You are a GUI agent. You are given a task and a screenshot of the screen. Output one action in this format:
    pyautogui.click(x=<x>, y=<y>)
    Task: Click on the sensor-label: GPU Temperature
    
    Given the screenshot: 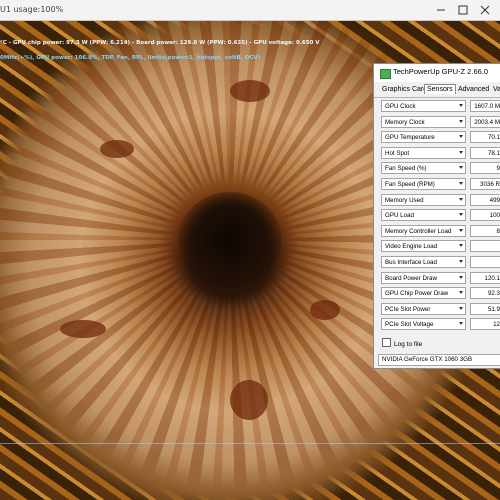 What is the action you would take?
    pyautogui.click(x=423, y=137)
    